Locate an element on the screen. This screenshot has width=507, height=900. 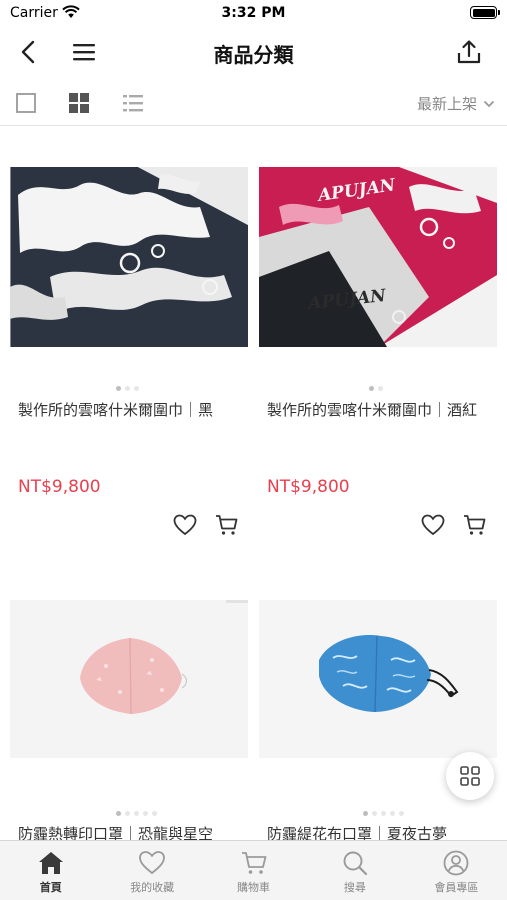
grid-outline-icon is located at coordinates (470, 776).